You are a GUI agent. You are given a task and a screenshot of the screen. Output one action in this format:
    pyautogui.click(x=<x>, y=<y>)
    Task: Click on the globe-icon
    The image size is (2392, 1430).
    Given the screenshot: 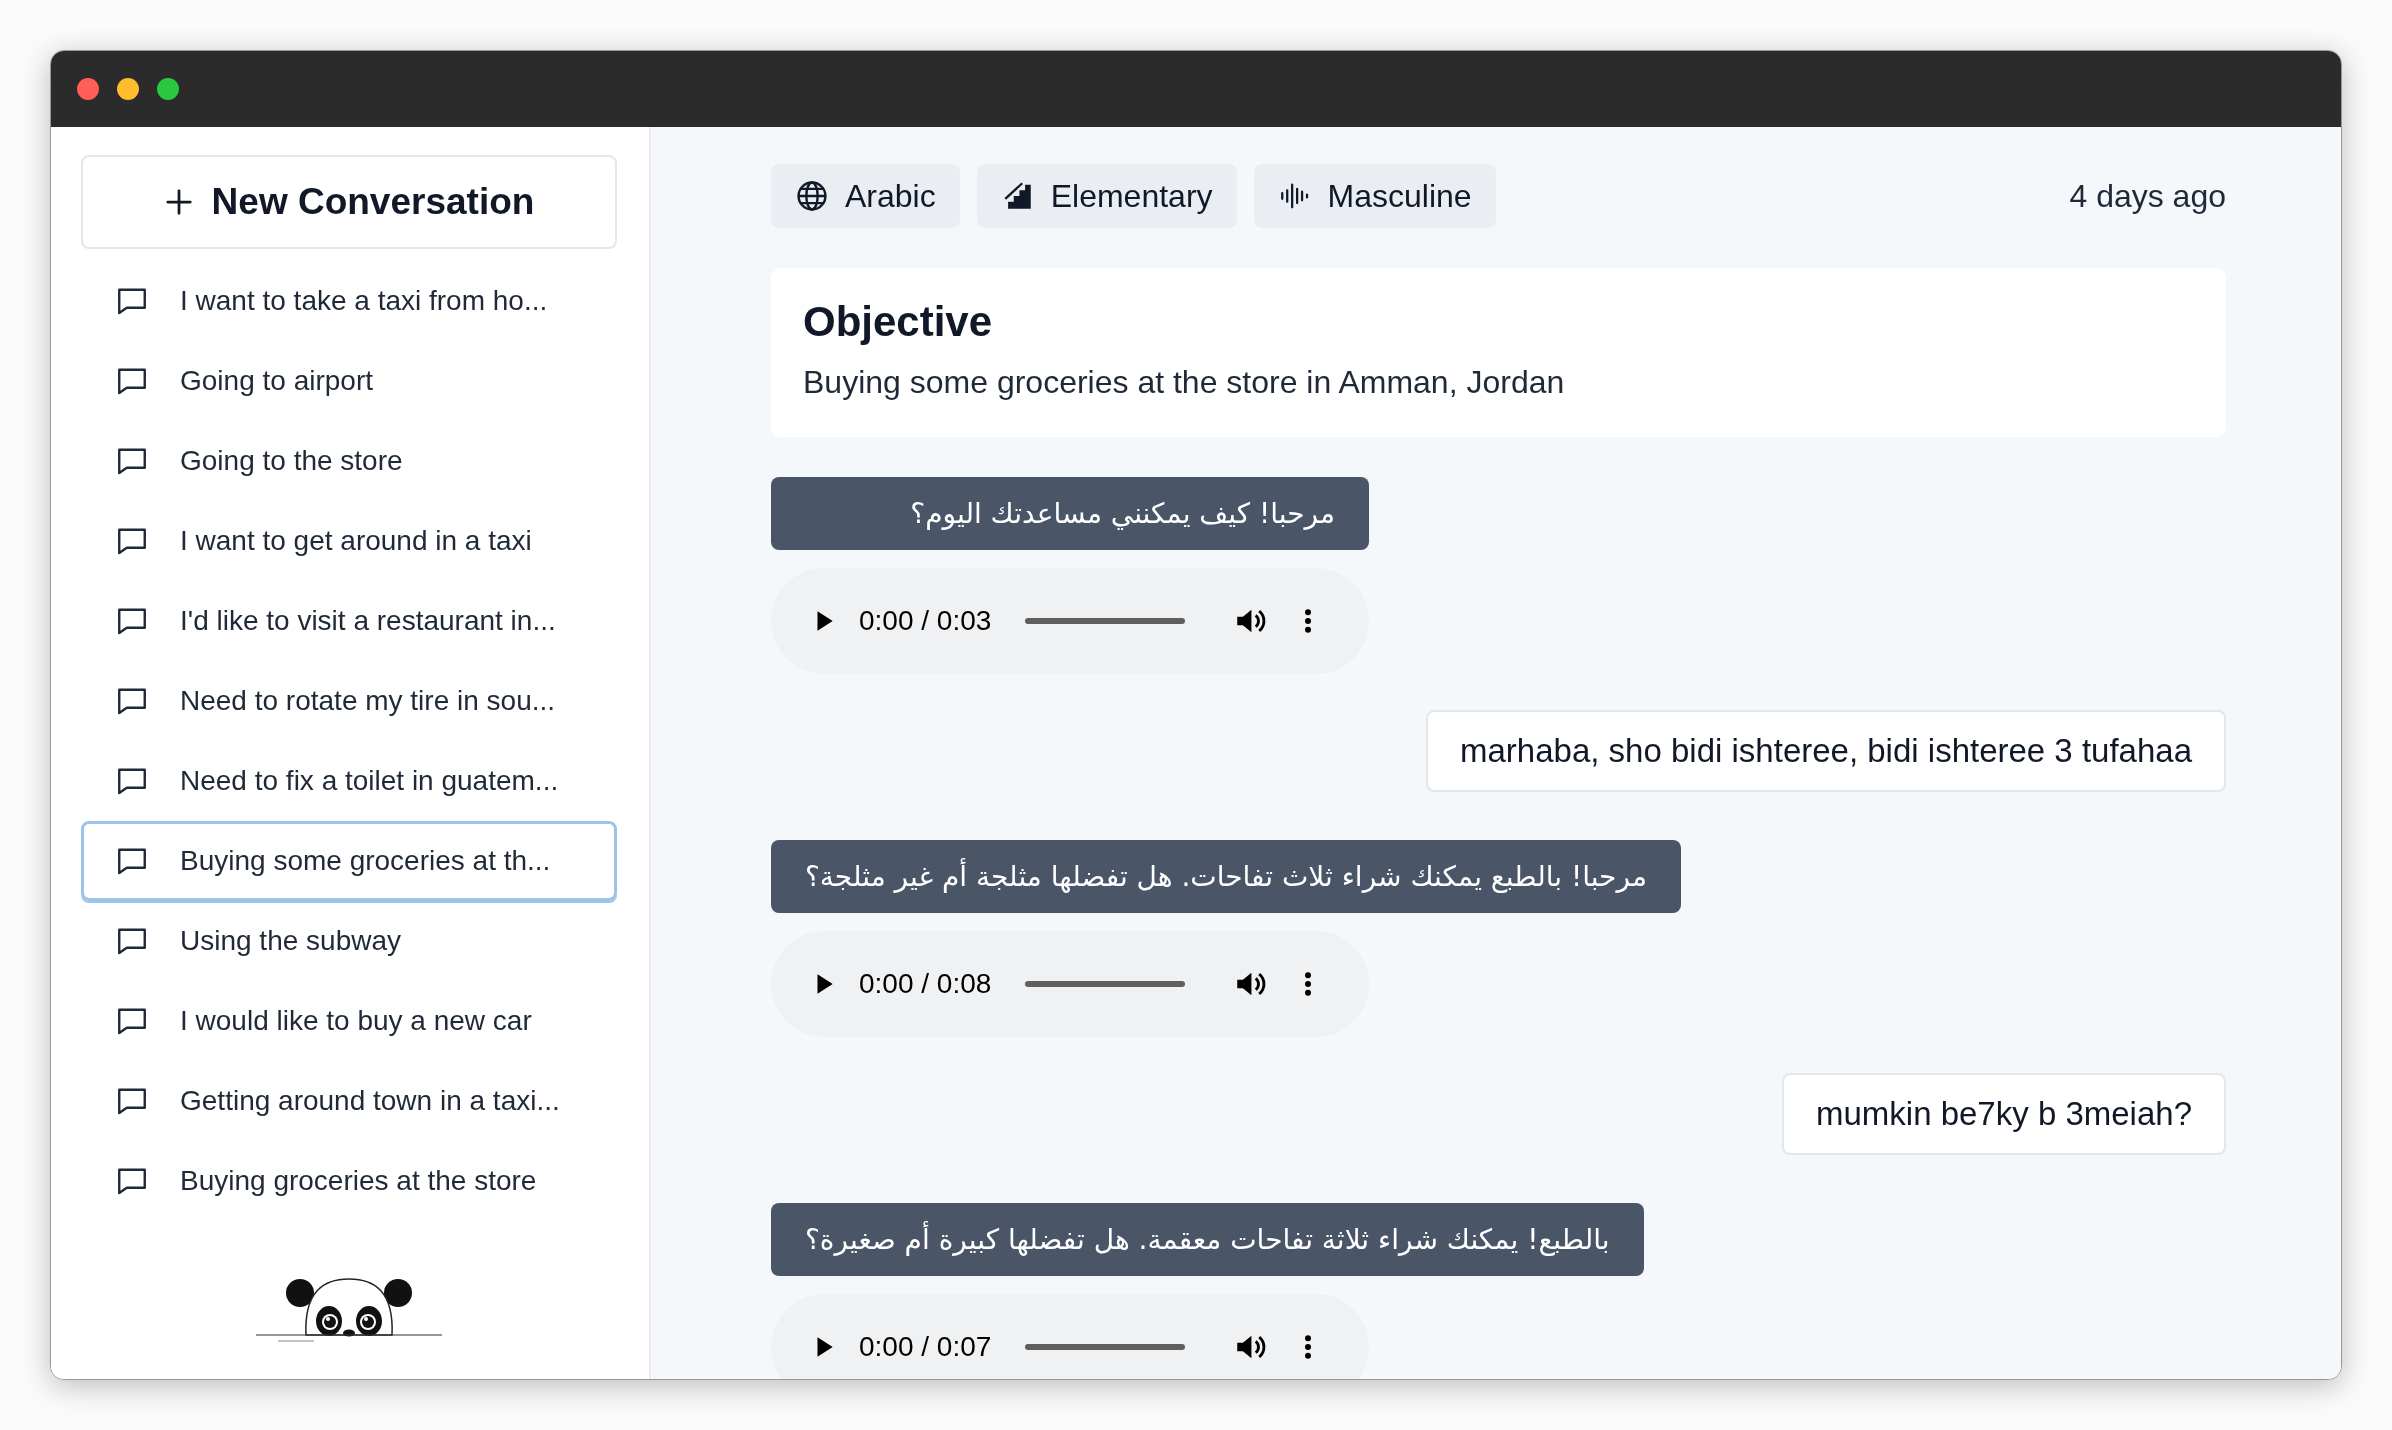 What is the action you would take?
    pyautogui.click(x=812, y=196)
    